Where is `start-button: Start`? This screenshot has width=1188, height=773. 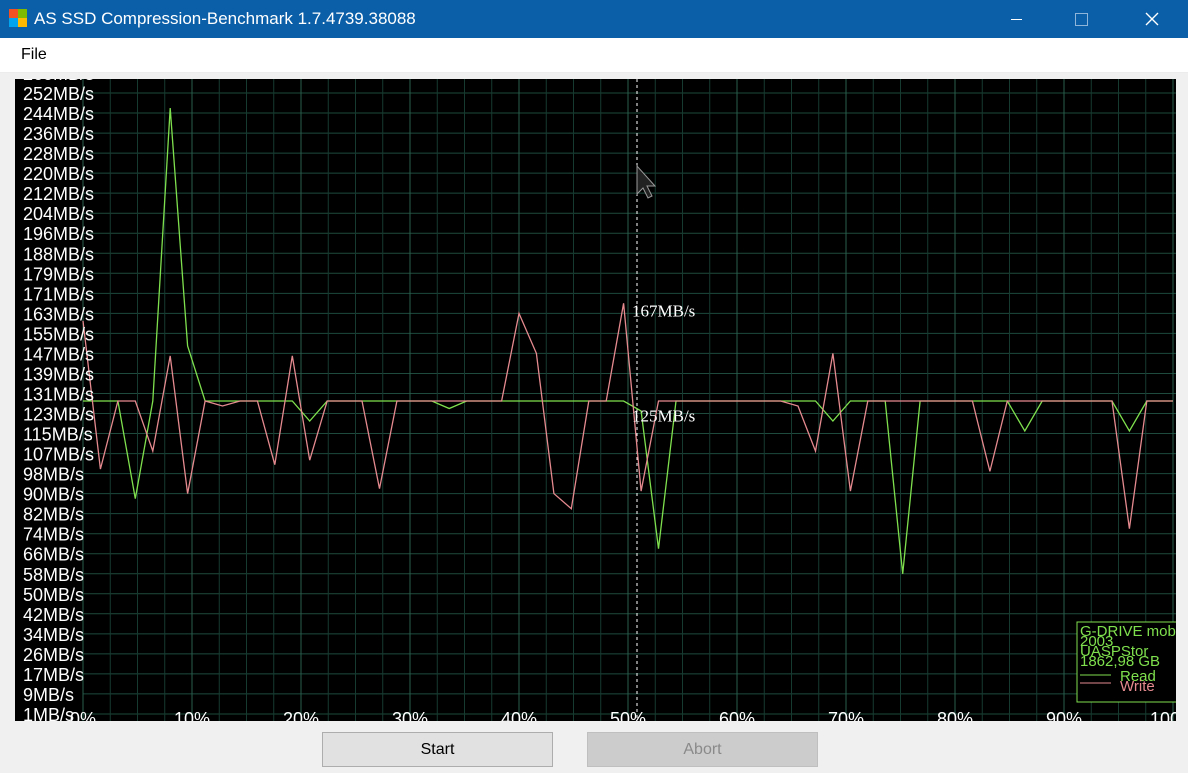 start-button: Start is located at coordinates (437, 749).